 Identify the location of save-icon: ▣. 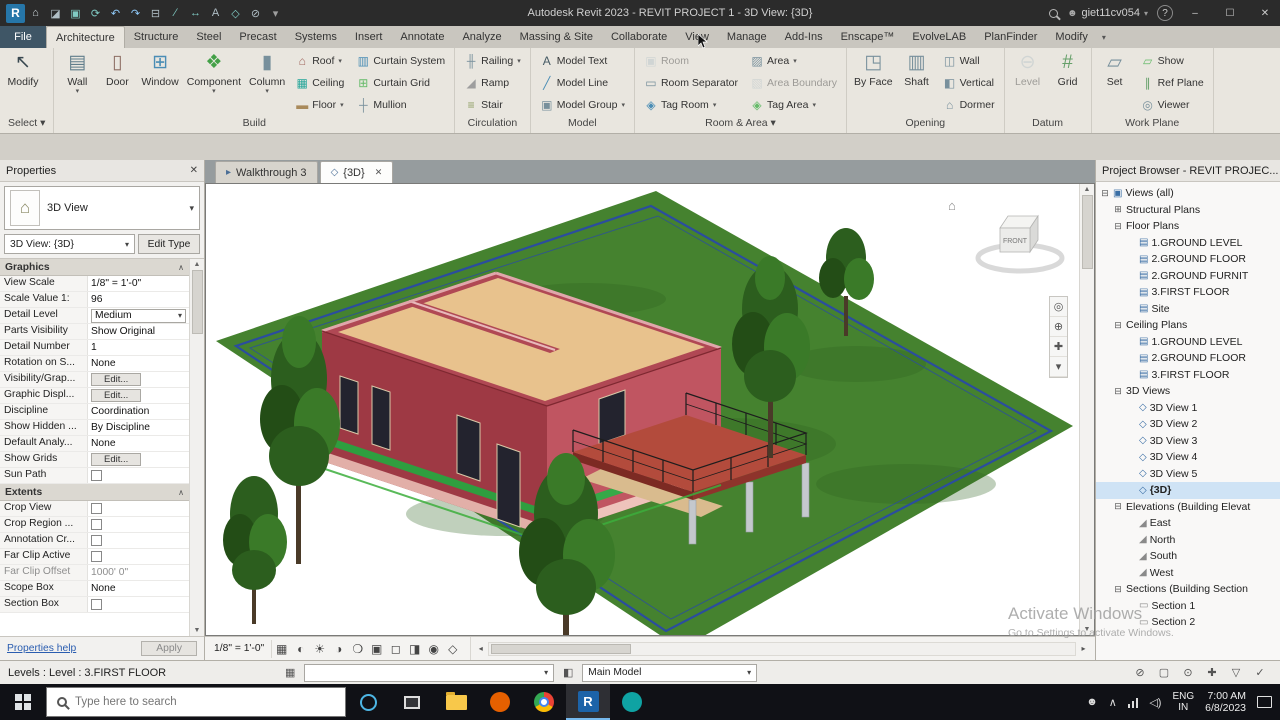
(75, 13).